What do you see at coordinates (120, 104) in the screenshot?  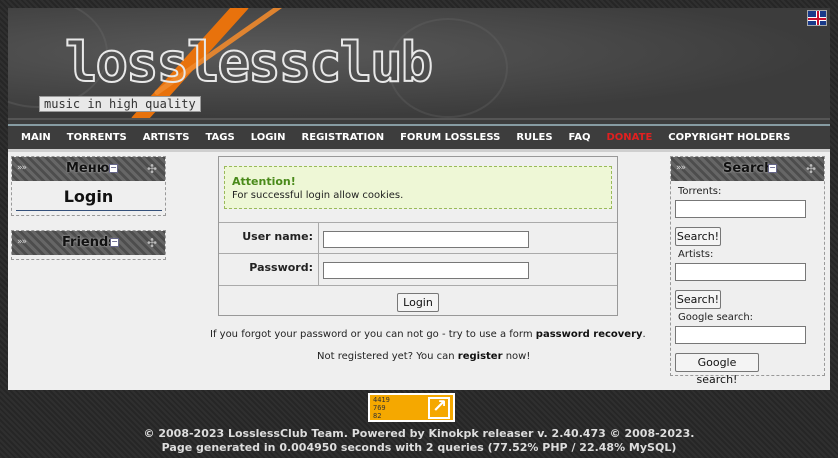 I see `site-tagline: music in high quality` at bounding box center [120, 104].